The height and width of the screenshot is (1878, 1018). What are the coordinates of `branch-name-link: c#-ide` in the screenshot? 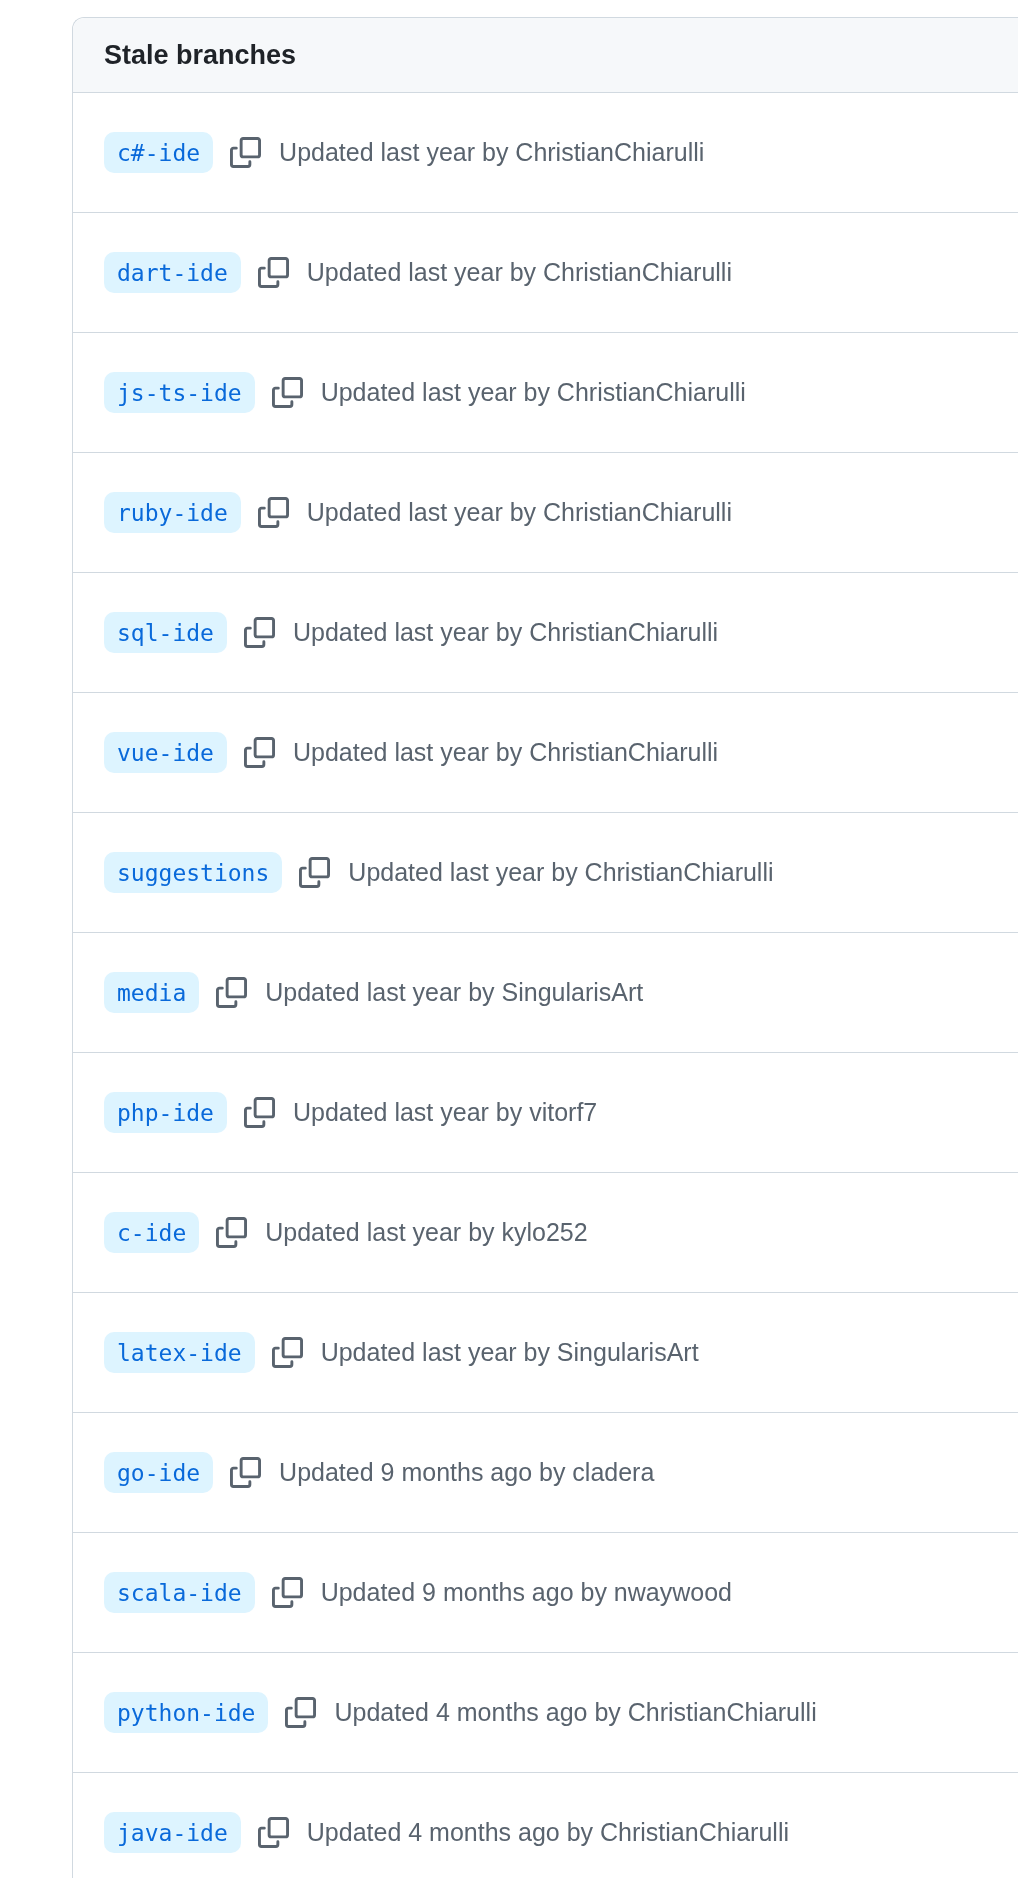 It's located at (159, 152).